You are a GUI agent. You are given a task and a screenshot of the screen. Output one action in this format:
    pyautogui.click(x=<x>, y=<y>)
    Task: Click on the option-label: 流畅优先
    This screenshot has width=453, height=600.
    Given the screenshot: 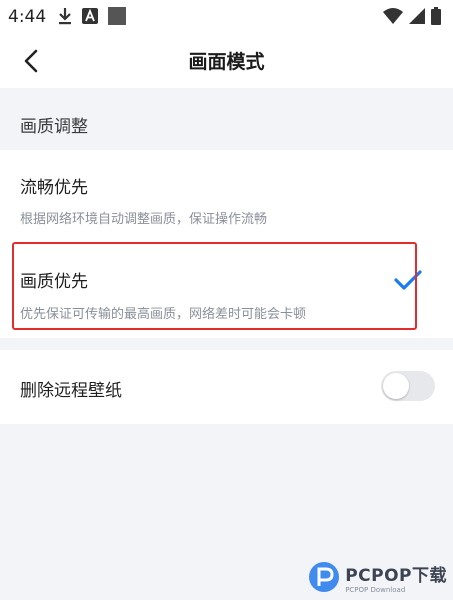 What is the action you would take?
    pyautogui.click(x=54, y=188)
    